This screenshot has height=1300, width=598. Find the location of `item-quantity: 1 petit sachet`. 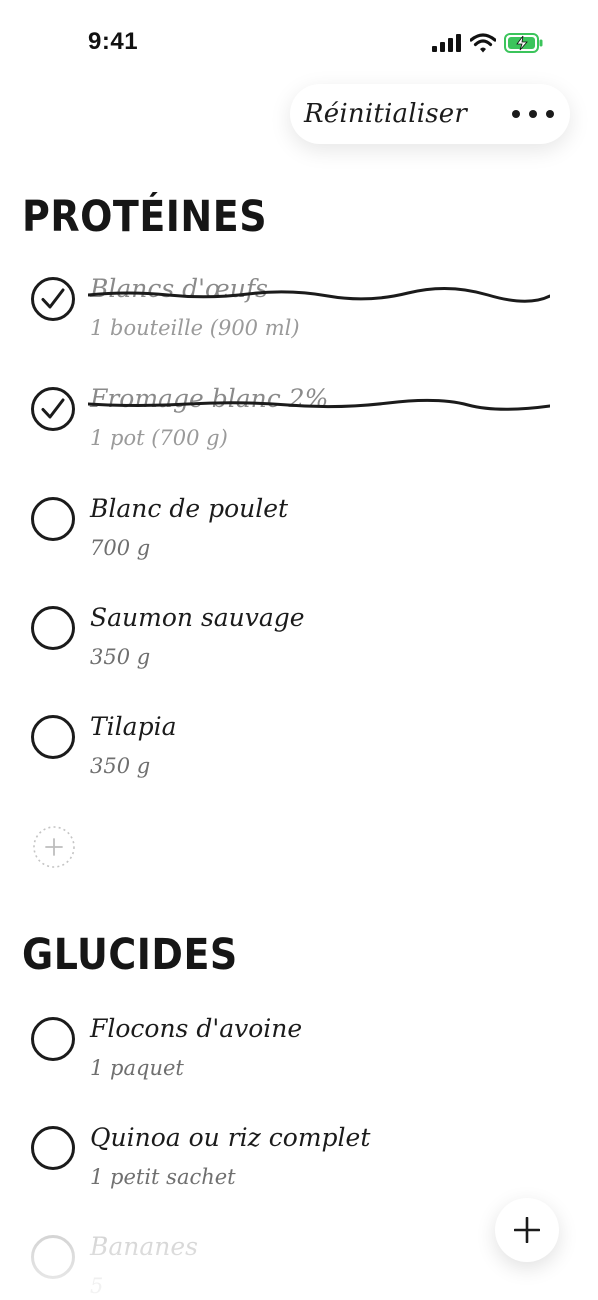

item-quantity: 1 petit sachet is located at coordinates (163, 1177).